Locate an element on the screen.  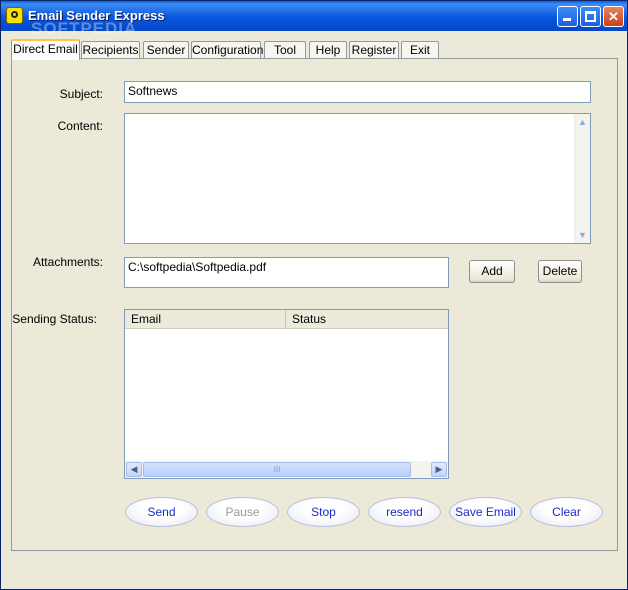
title-bar: Email Sender Express SOFTPEDIA ✕ is located at coordinates (314, 19).